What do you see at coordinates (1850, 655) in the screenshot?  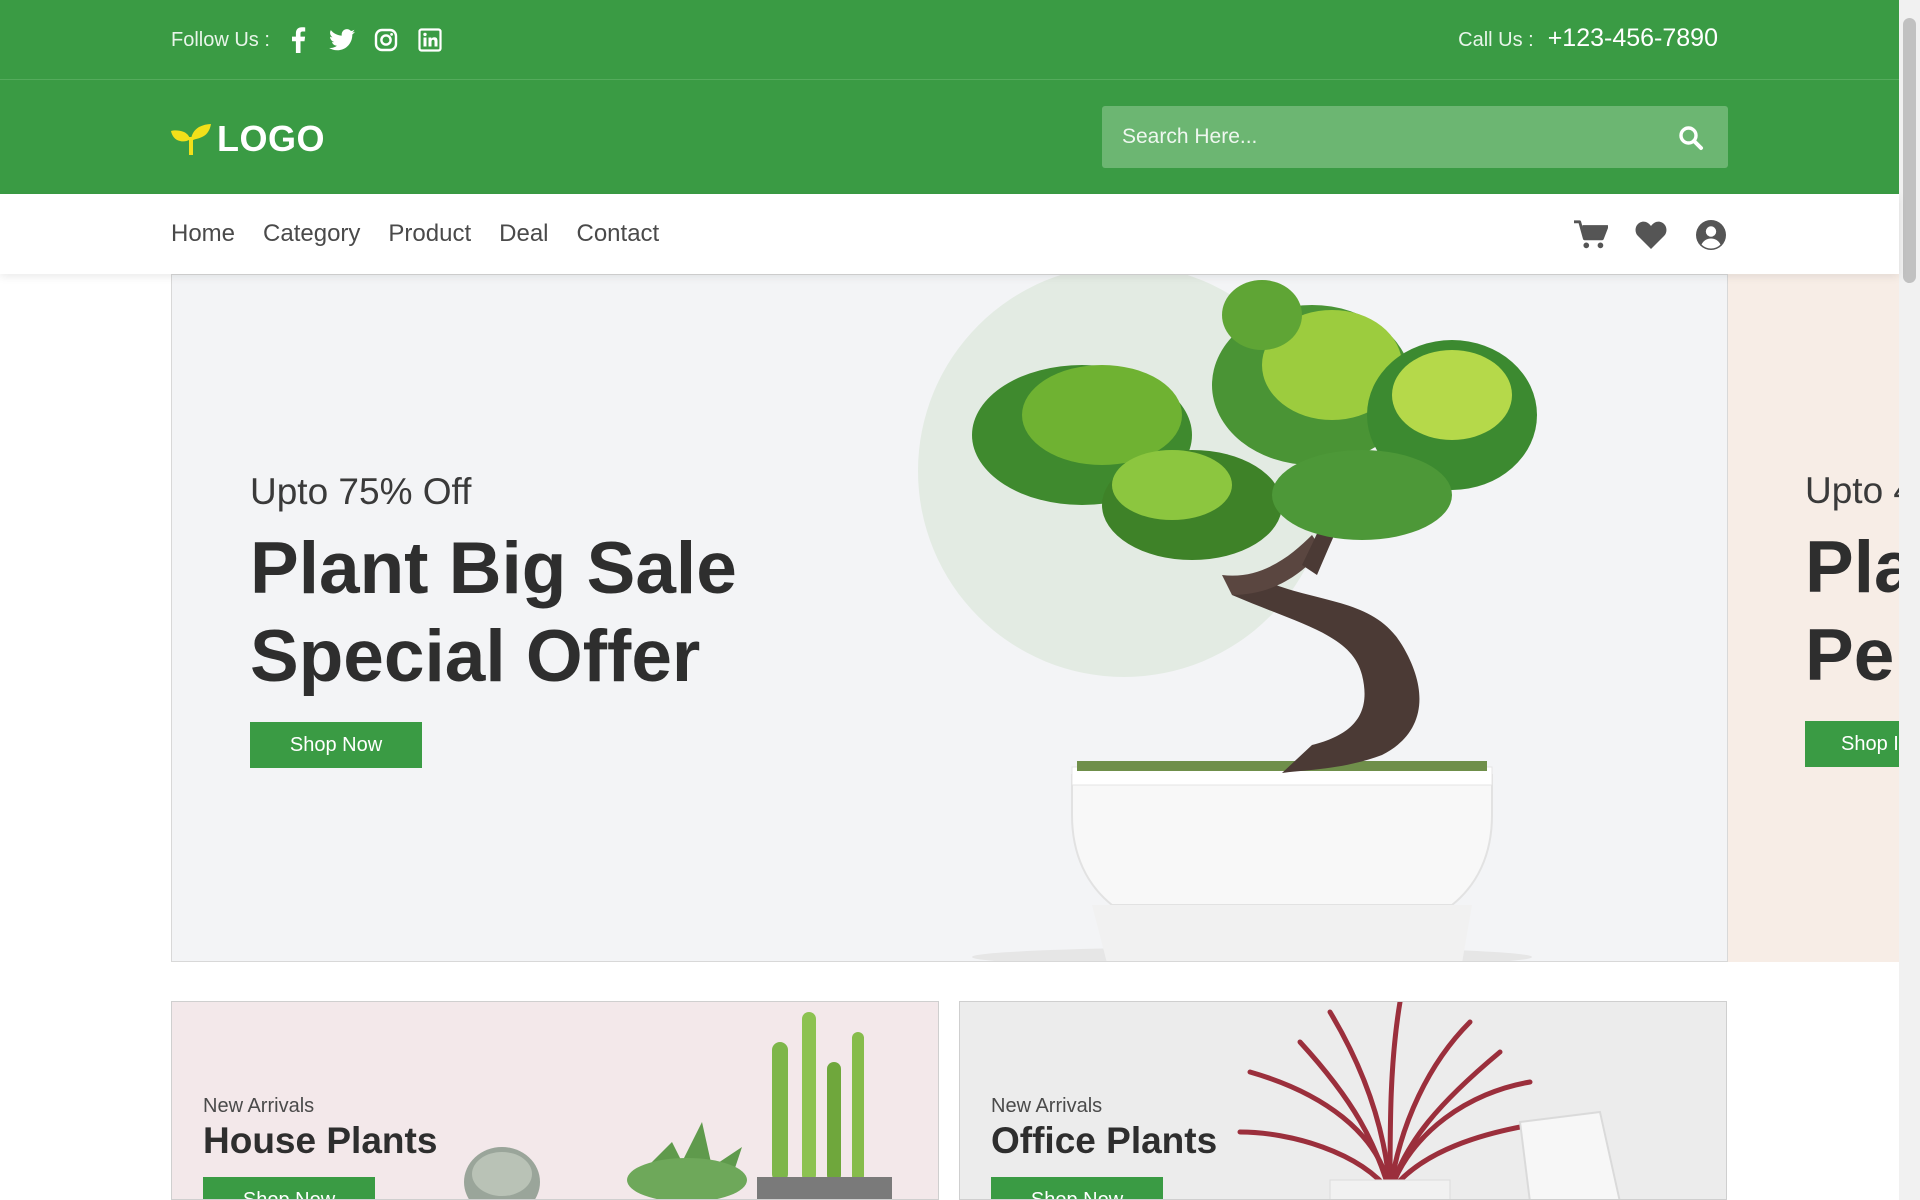 I see `next-slide-title-line-2: Pe` at bounding box center [1850, 655].